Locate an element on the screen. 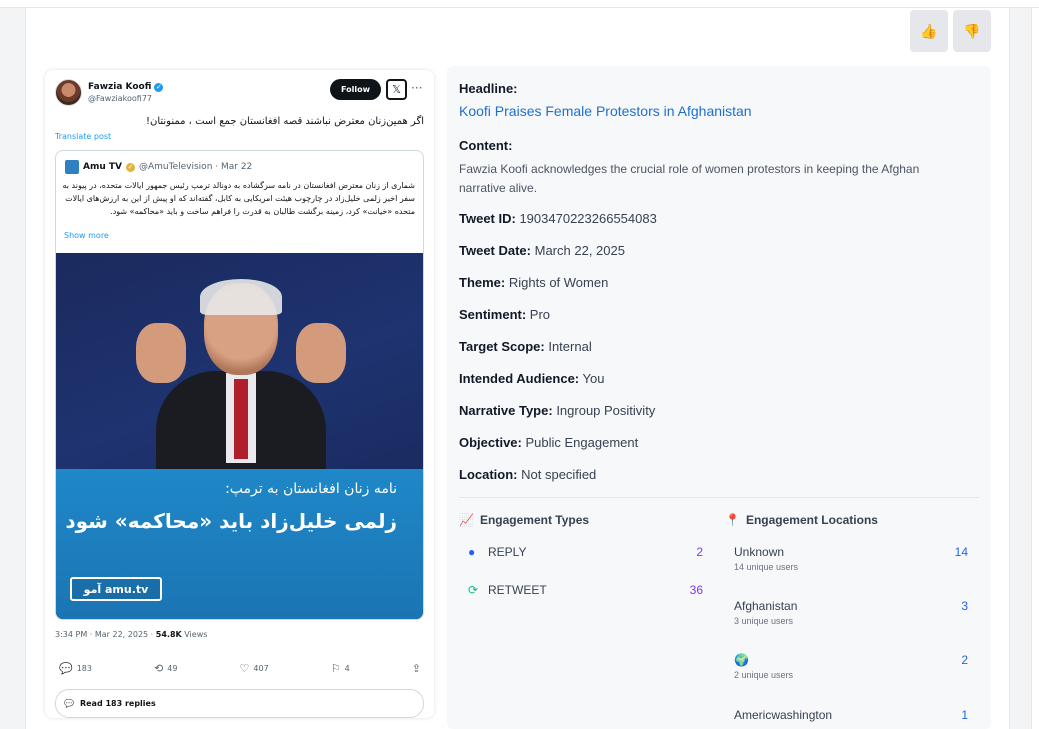 The image size is (1039, 729). divider is located at coordinates (719, 497).